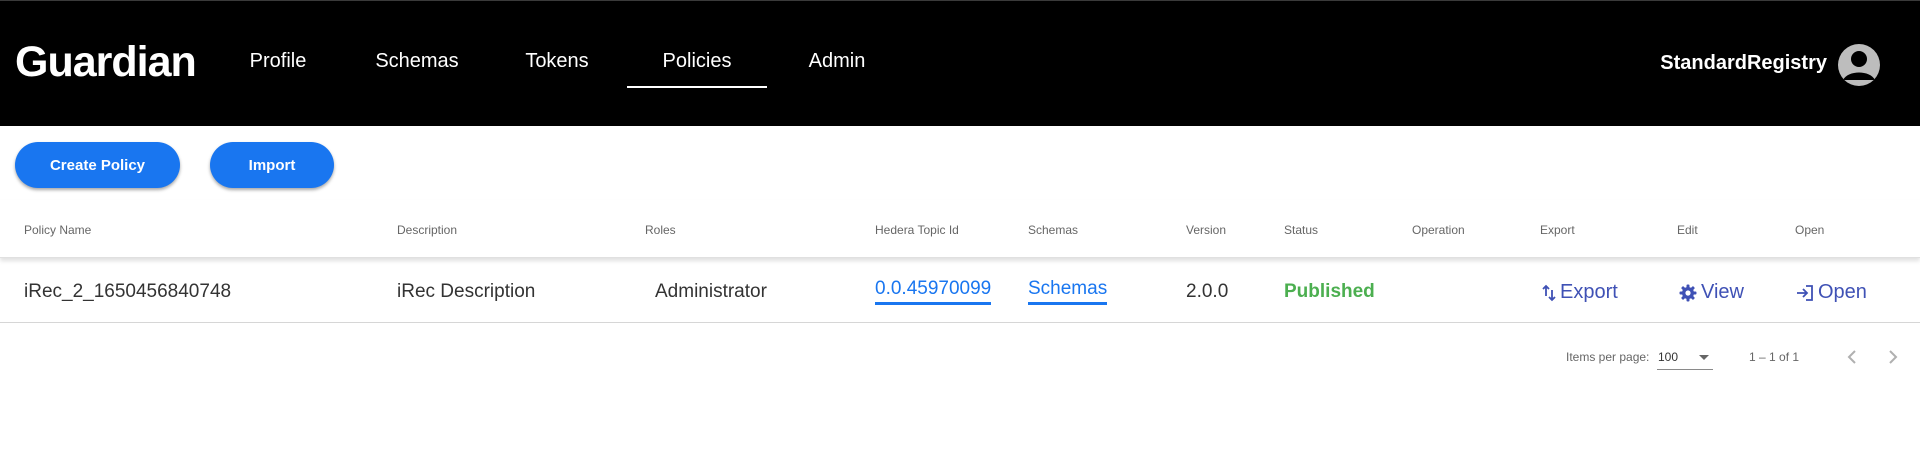 The image size is (1920, 450). What do you see at coordinates (933, 291) in the screenshot?
I see `topic-id-link: 0.0.45970099` at bounding box center [933, 291].